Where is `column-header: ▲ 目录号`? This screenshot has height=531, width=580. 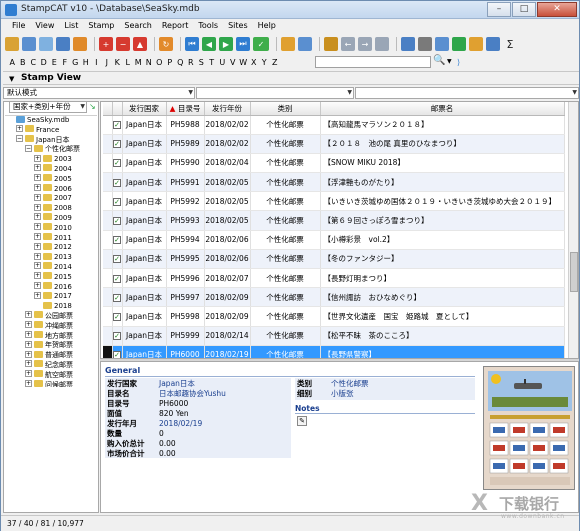 column-header: ▲ 目录号 is located at coordinates (185, 109).